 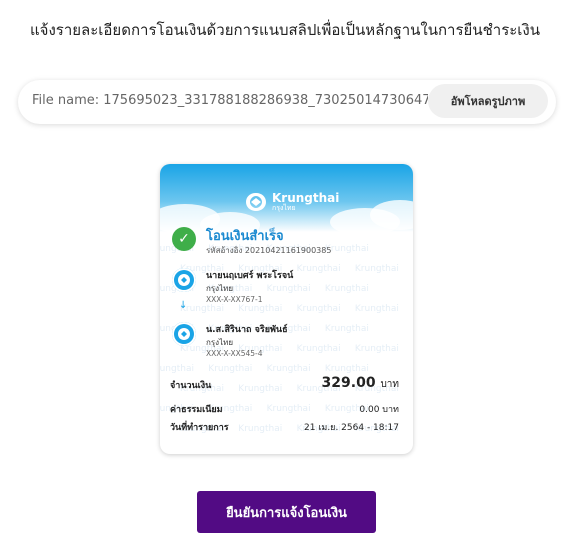 What do you see at coordinates (488, 101) in the screenshot?
I see `upload-image-button: อัพโหลดรูปภาพ` at bounding box center [488, 101].